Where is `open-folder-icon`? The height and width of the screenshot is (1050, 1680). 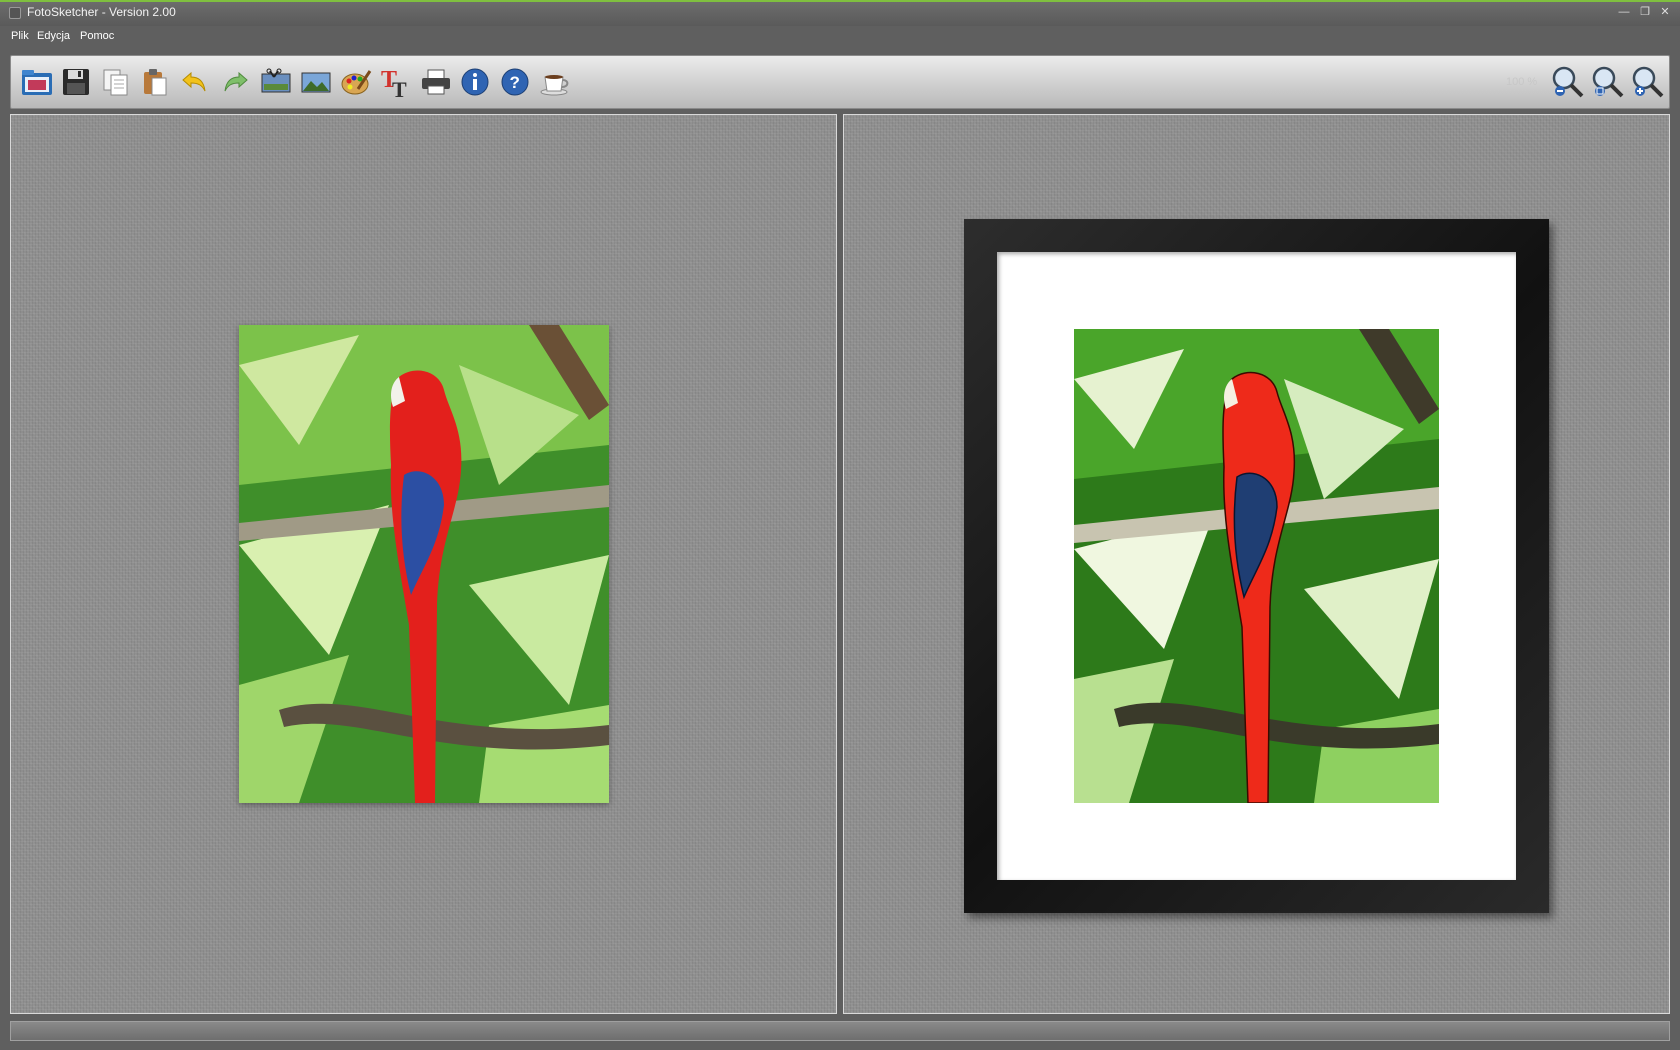 open-folder-icon is located at coordinates (37, 82).